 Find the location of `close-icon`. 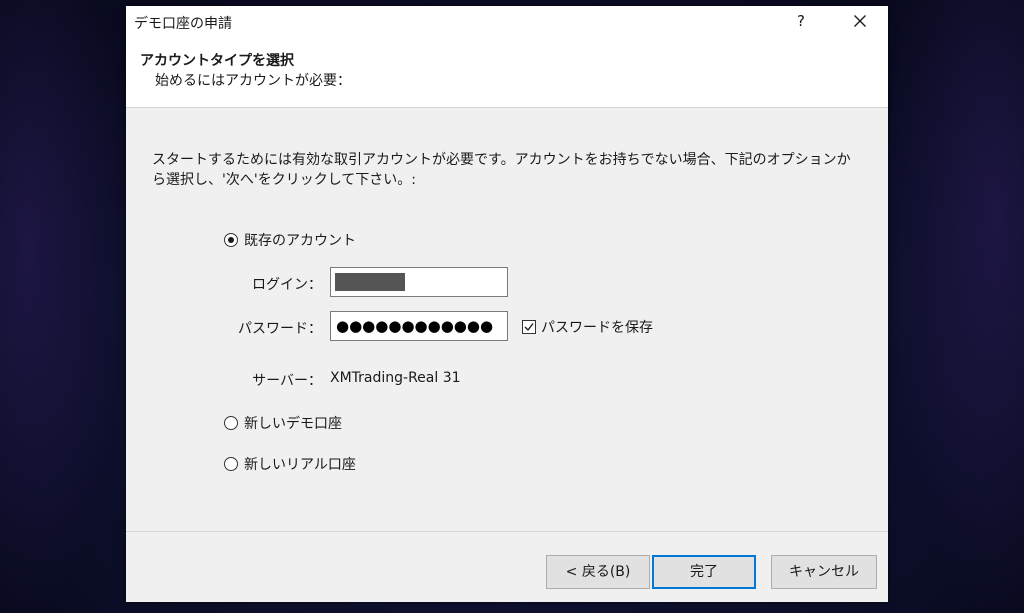

close-icon is located at coordinates (860, 21).